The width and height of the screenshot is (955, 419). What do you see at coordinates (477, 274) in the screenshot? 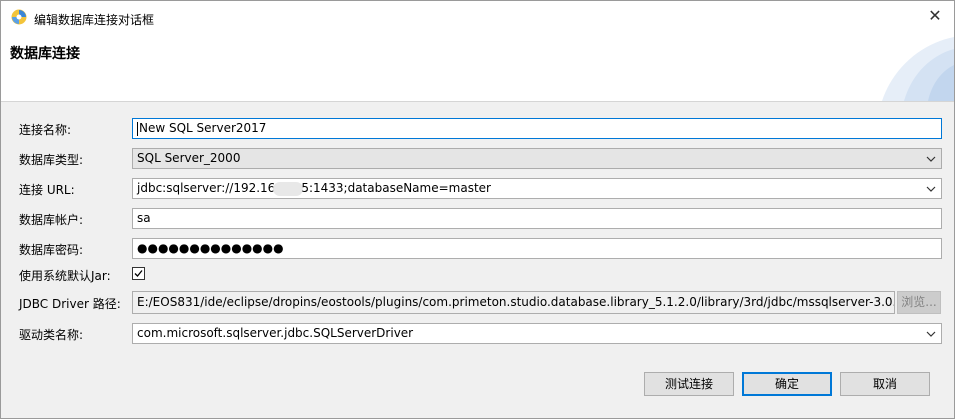
I see `row-use-default-jar: 使用系统默认Jar:` at bounding box center [477, 274].